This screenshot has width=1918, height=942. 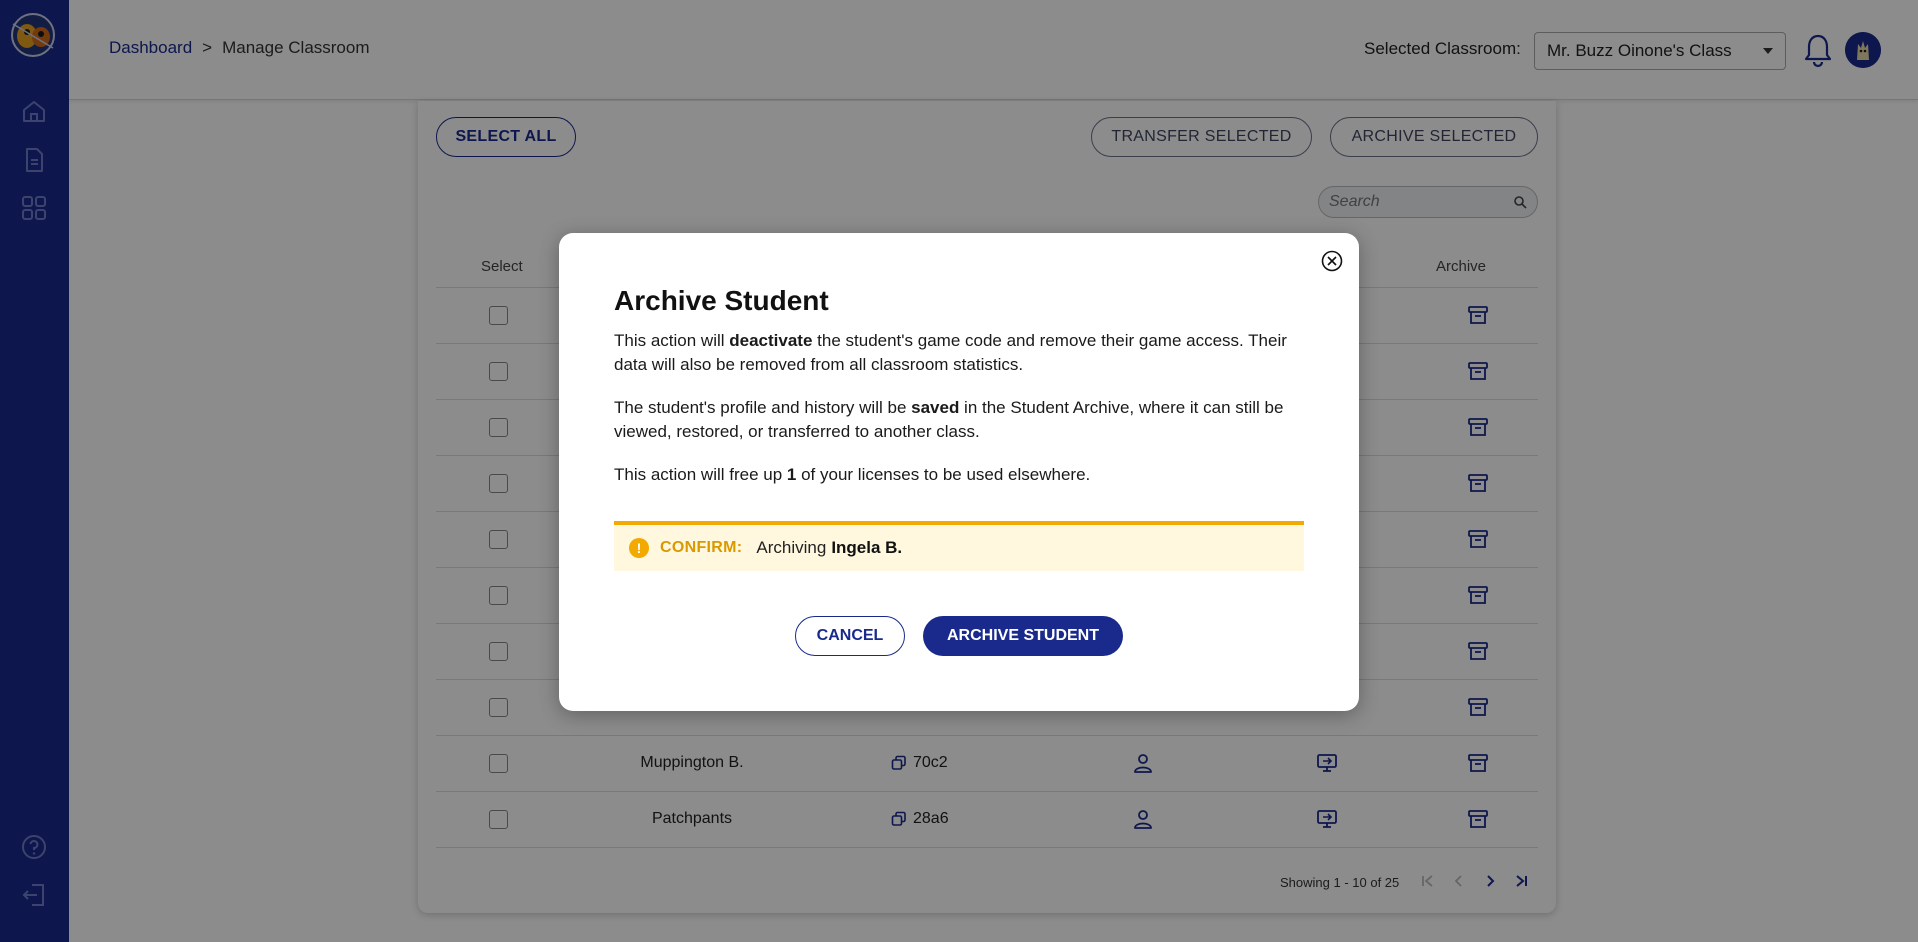 What do you see at coordinates (959, 546) in the screenshot?
I see `confirm-banner: ! CONFIRM: Archiving Ingela B.` at bounding box center [959, 546].